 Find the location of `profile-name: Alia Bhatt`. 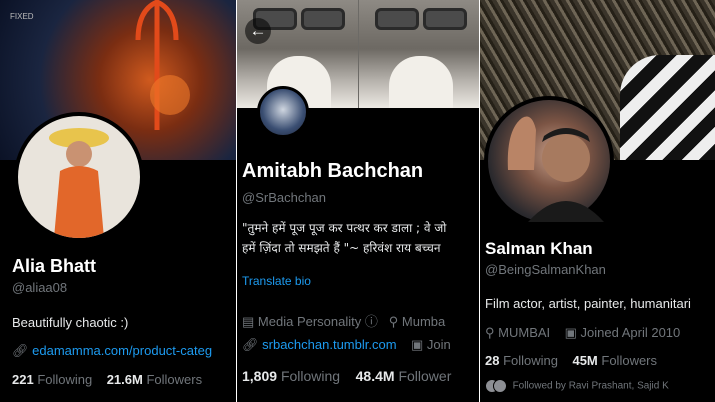

profile-name: Alia Bhatt is located at coordinates (54, 266).